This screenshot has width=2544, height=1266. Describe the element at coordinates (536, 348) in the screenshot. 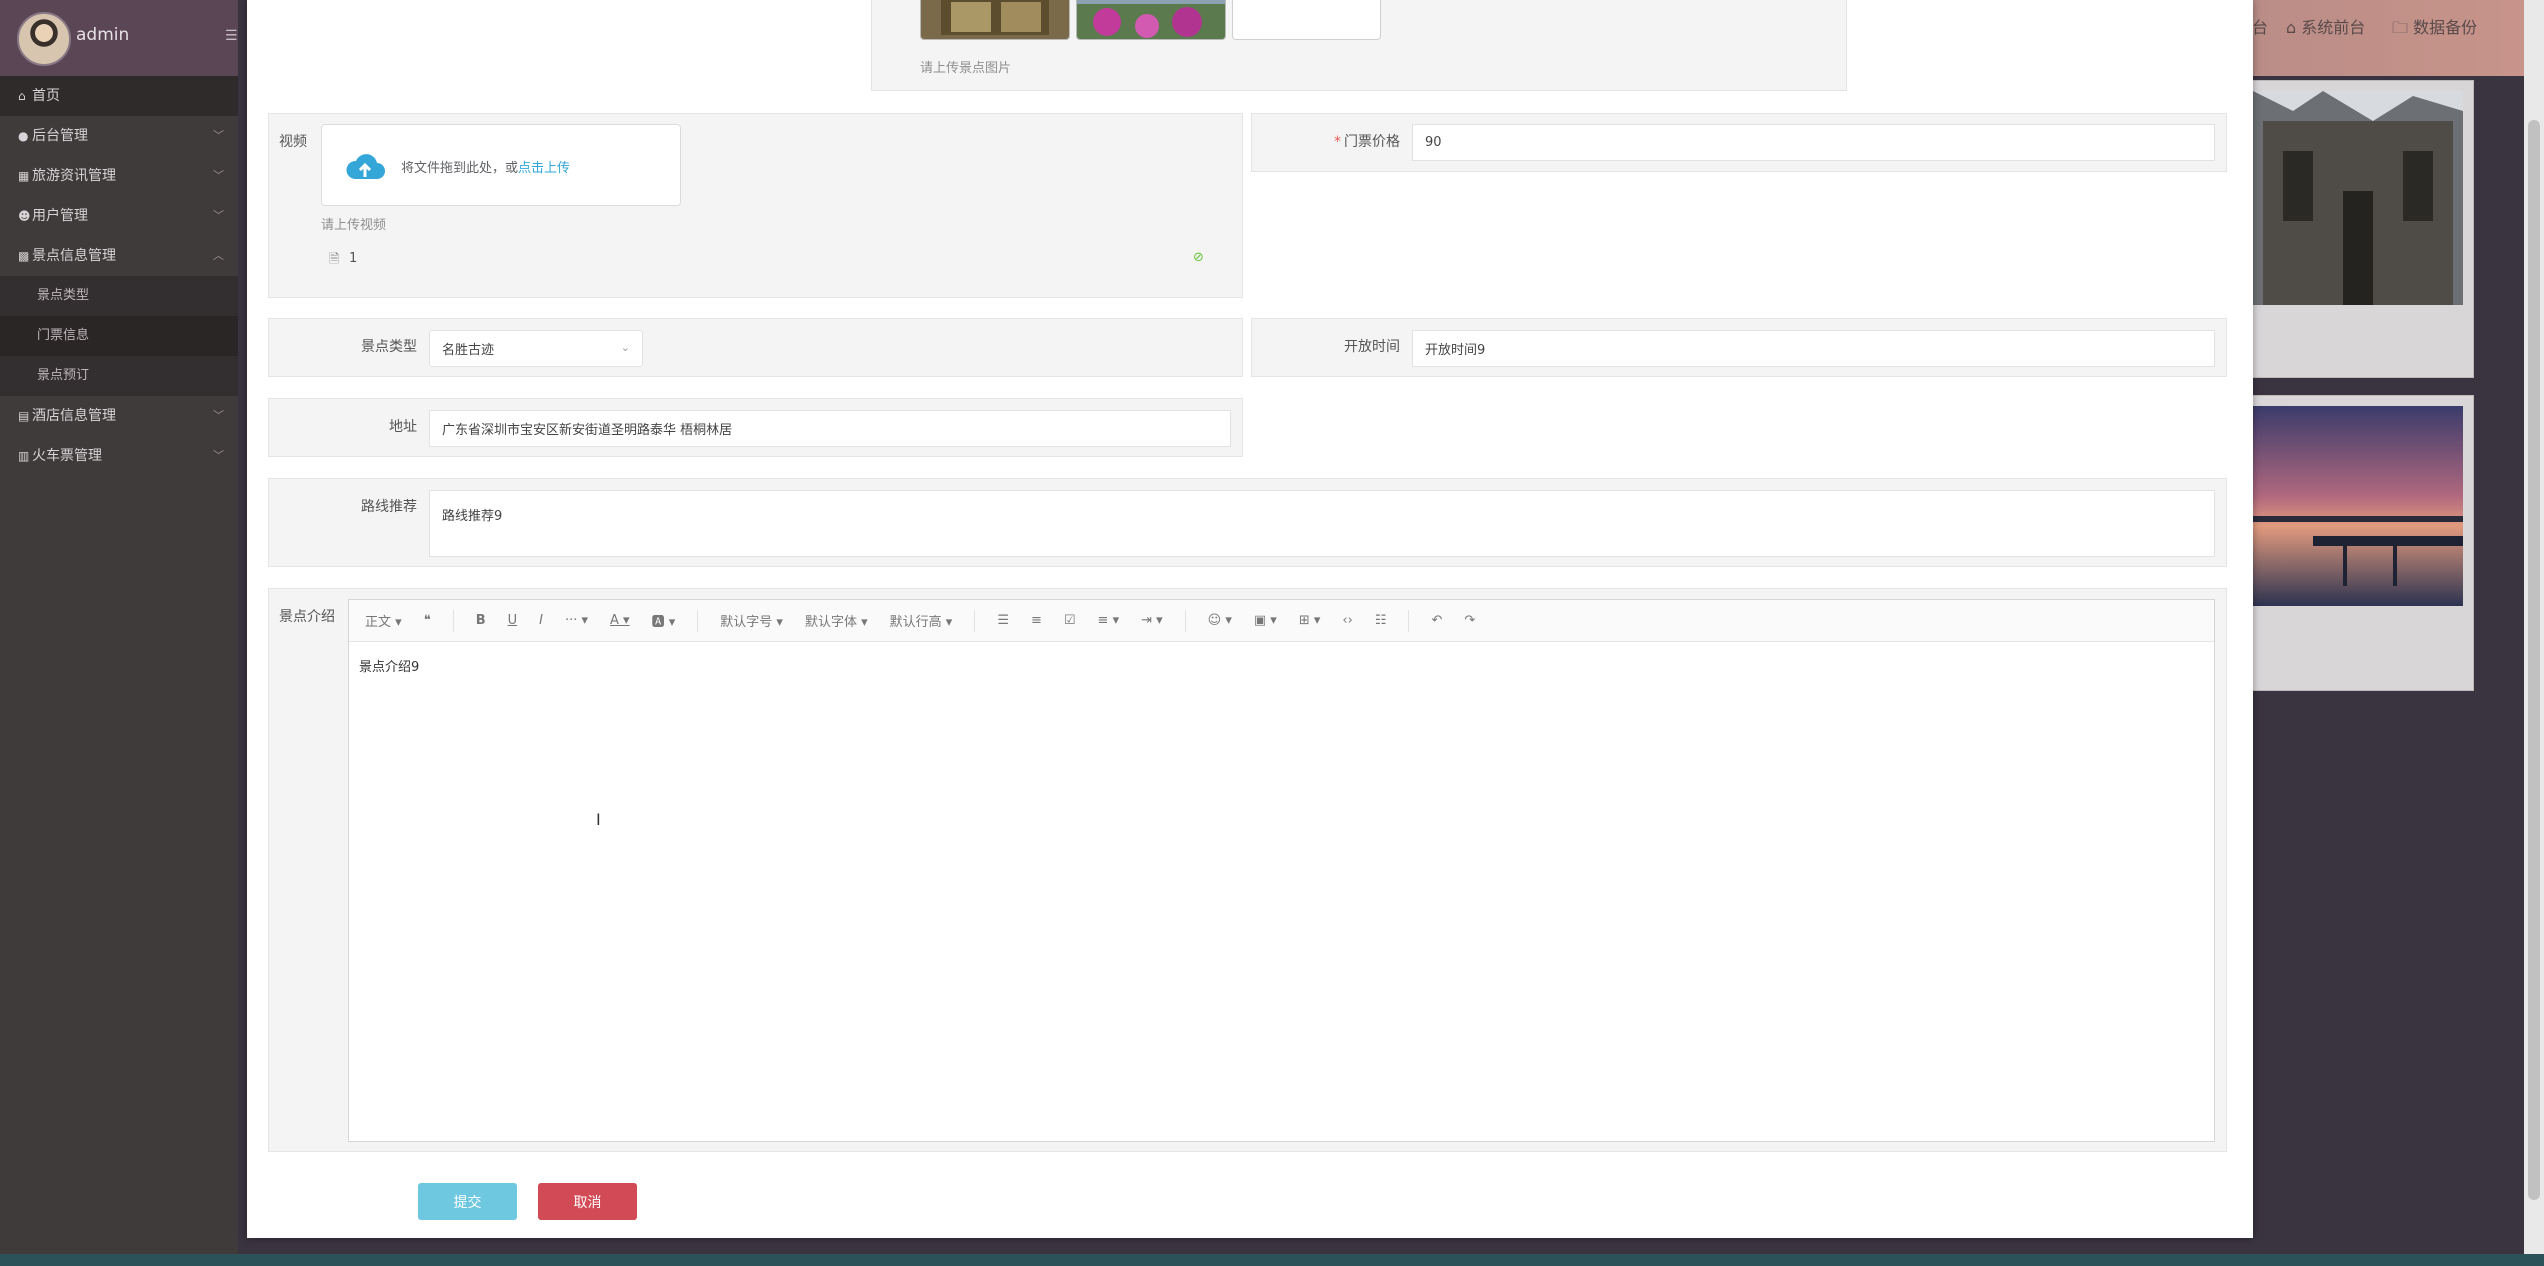

I see `type-select: 名胜古迹 ⌄` at that location.